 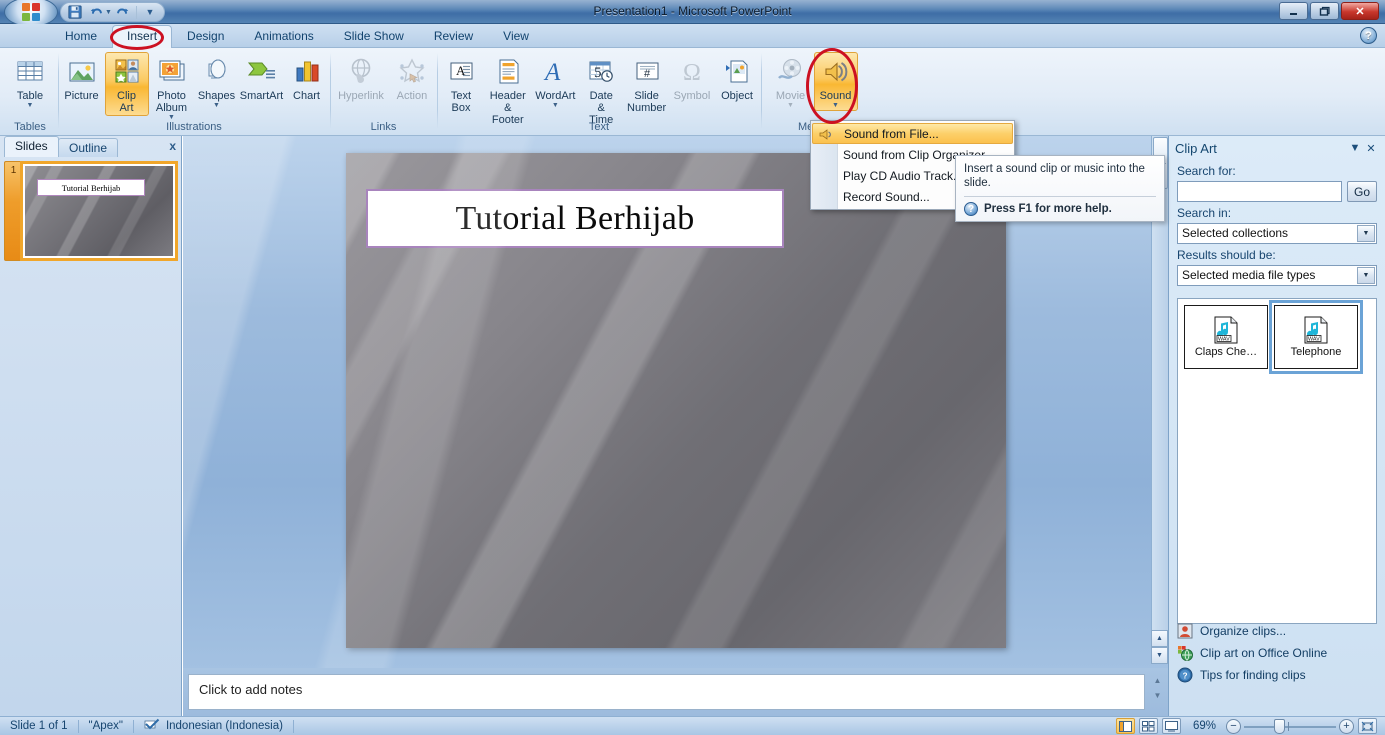 I want to click on slide-thumbnail: Tutorial Berhijab, so click(x=99, y=211).